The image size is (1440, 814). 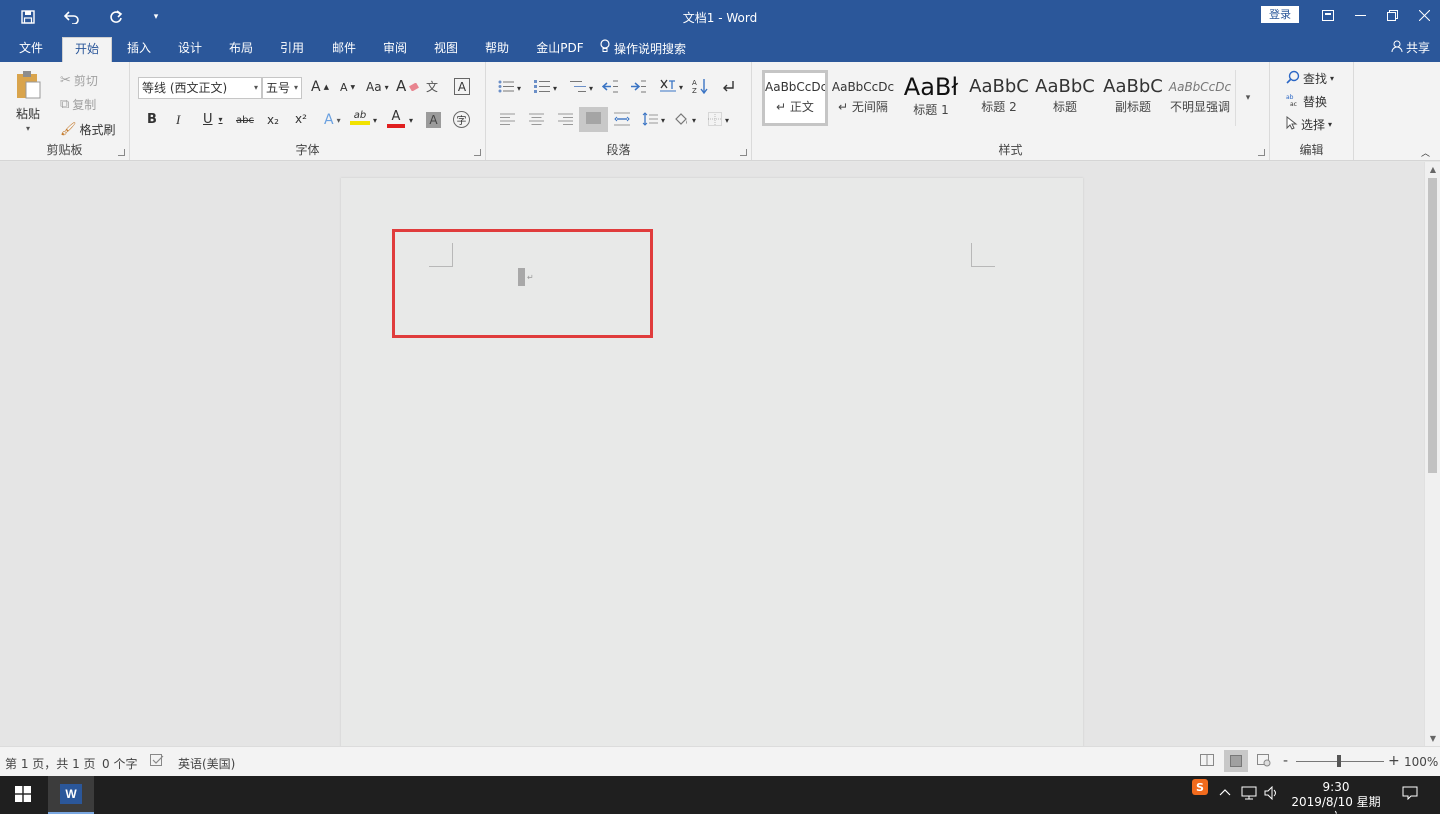 What do you see at coordinates (728, 87) in the screenshot?
I see `show-formatting-button` at bounding box center [728, 87].